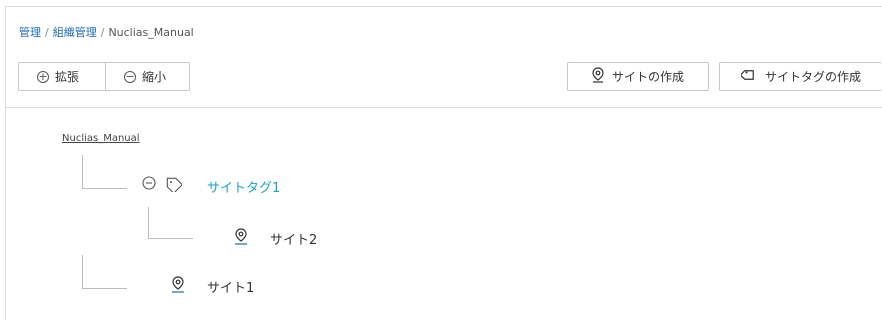 This screenshot has width=882, height=320. I want to click on plus-circle-icon: +, so click(43, 76).